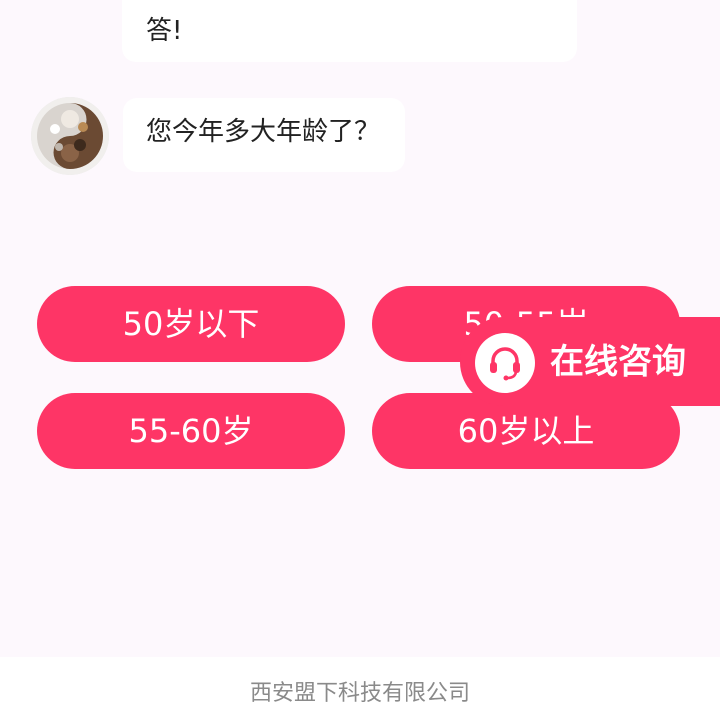 The image size is (720, 720). I want to click on previous-message-bubble: 答!, so click(349, 31).